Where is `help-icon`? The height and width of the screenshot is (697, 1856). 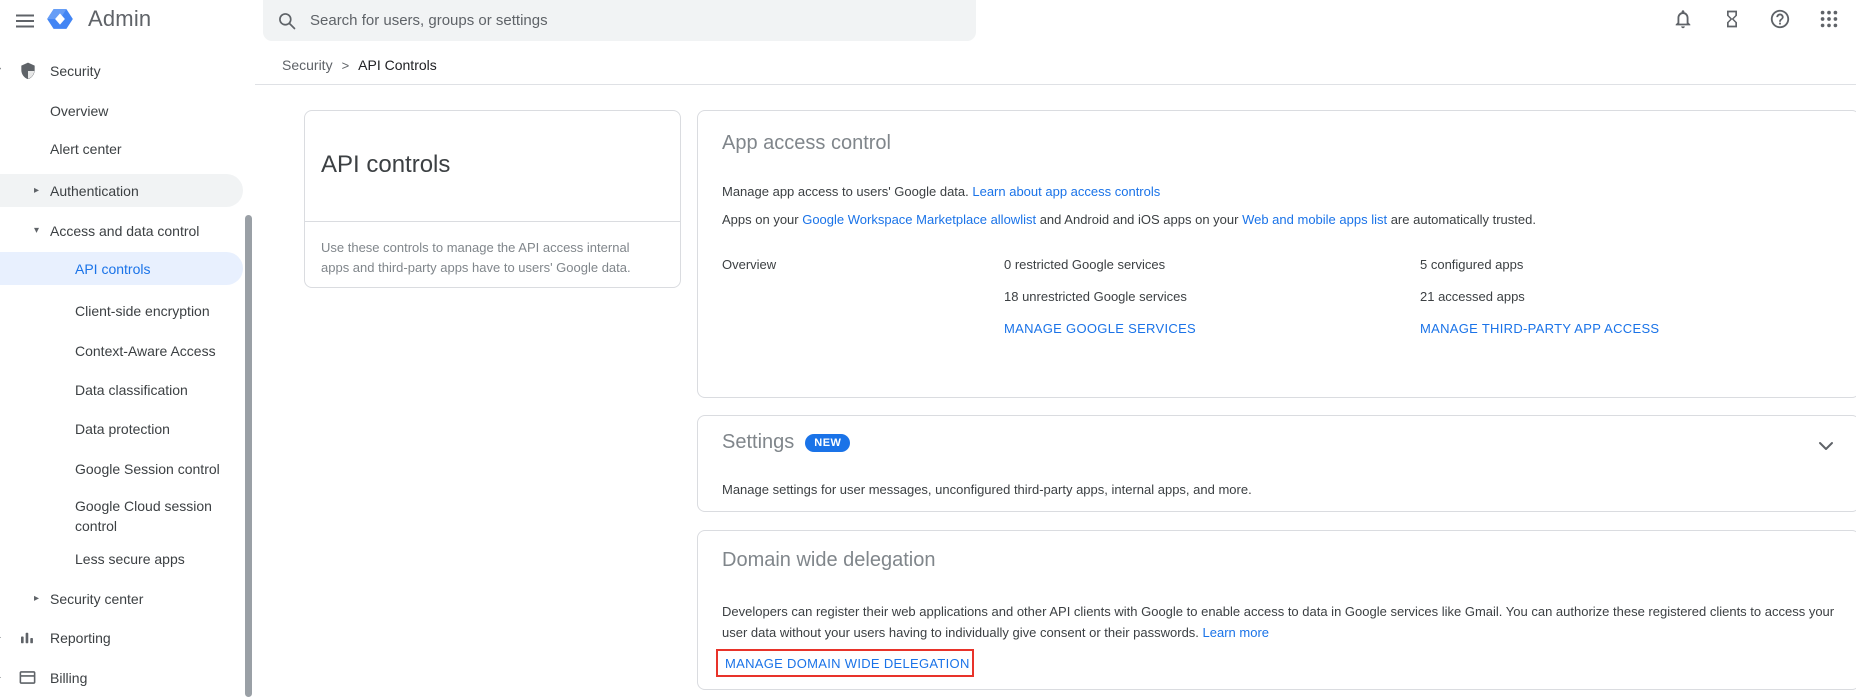 help-icon is located at coordinates (1780, 19).